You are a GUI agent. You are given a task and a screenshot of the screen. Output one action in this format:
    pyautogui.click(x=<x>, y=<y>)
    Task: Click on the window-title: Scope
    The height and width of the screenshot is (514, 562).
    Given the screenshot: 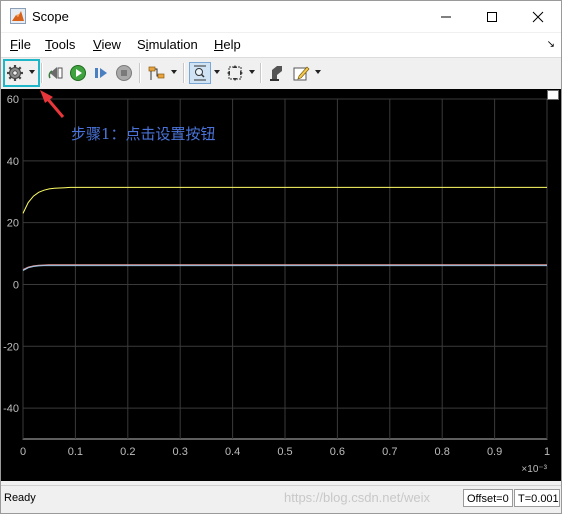 What is the action you would take?
    pyautogui.click(x=50, y=16)
    